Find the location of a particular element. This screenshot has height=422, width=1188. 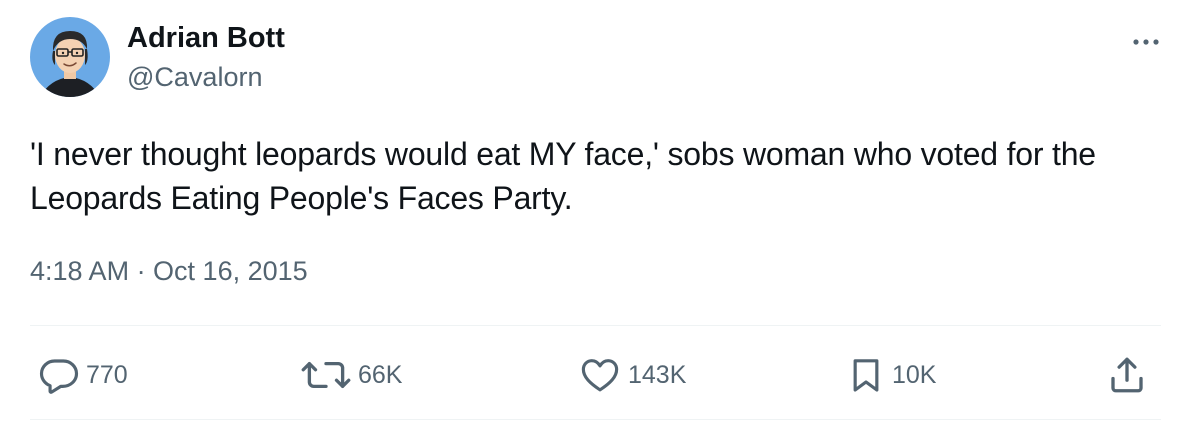

cartoon-avatar-icon is located at coordinates (70, 57).